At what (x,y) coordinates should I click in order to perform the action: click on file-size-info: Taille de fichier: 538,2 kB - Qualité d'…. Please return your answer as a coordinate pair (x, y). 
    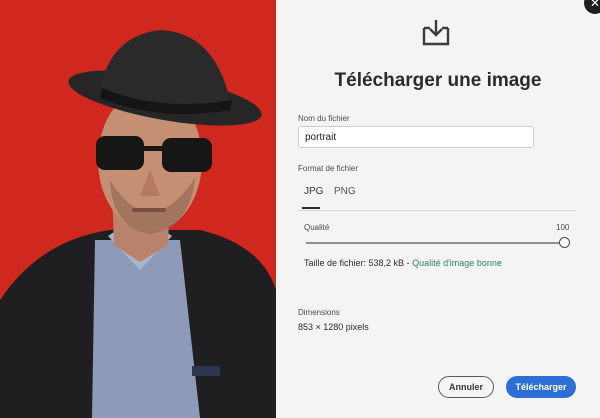
    Looking at the image, I should click on (403, 263).